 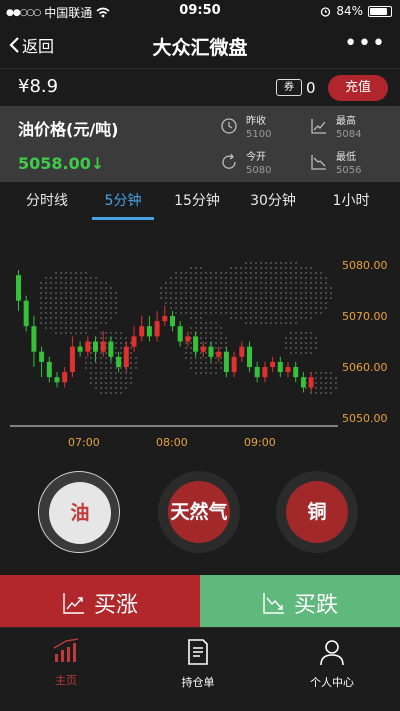 What do you see at coordinates (199, 512) in the screenshot?
I see `product-gas: 天然气` at bounding box center [199, 512].